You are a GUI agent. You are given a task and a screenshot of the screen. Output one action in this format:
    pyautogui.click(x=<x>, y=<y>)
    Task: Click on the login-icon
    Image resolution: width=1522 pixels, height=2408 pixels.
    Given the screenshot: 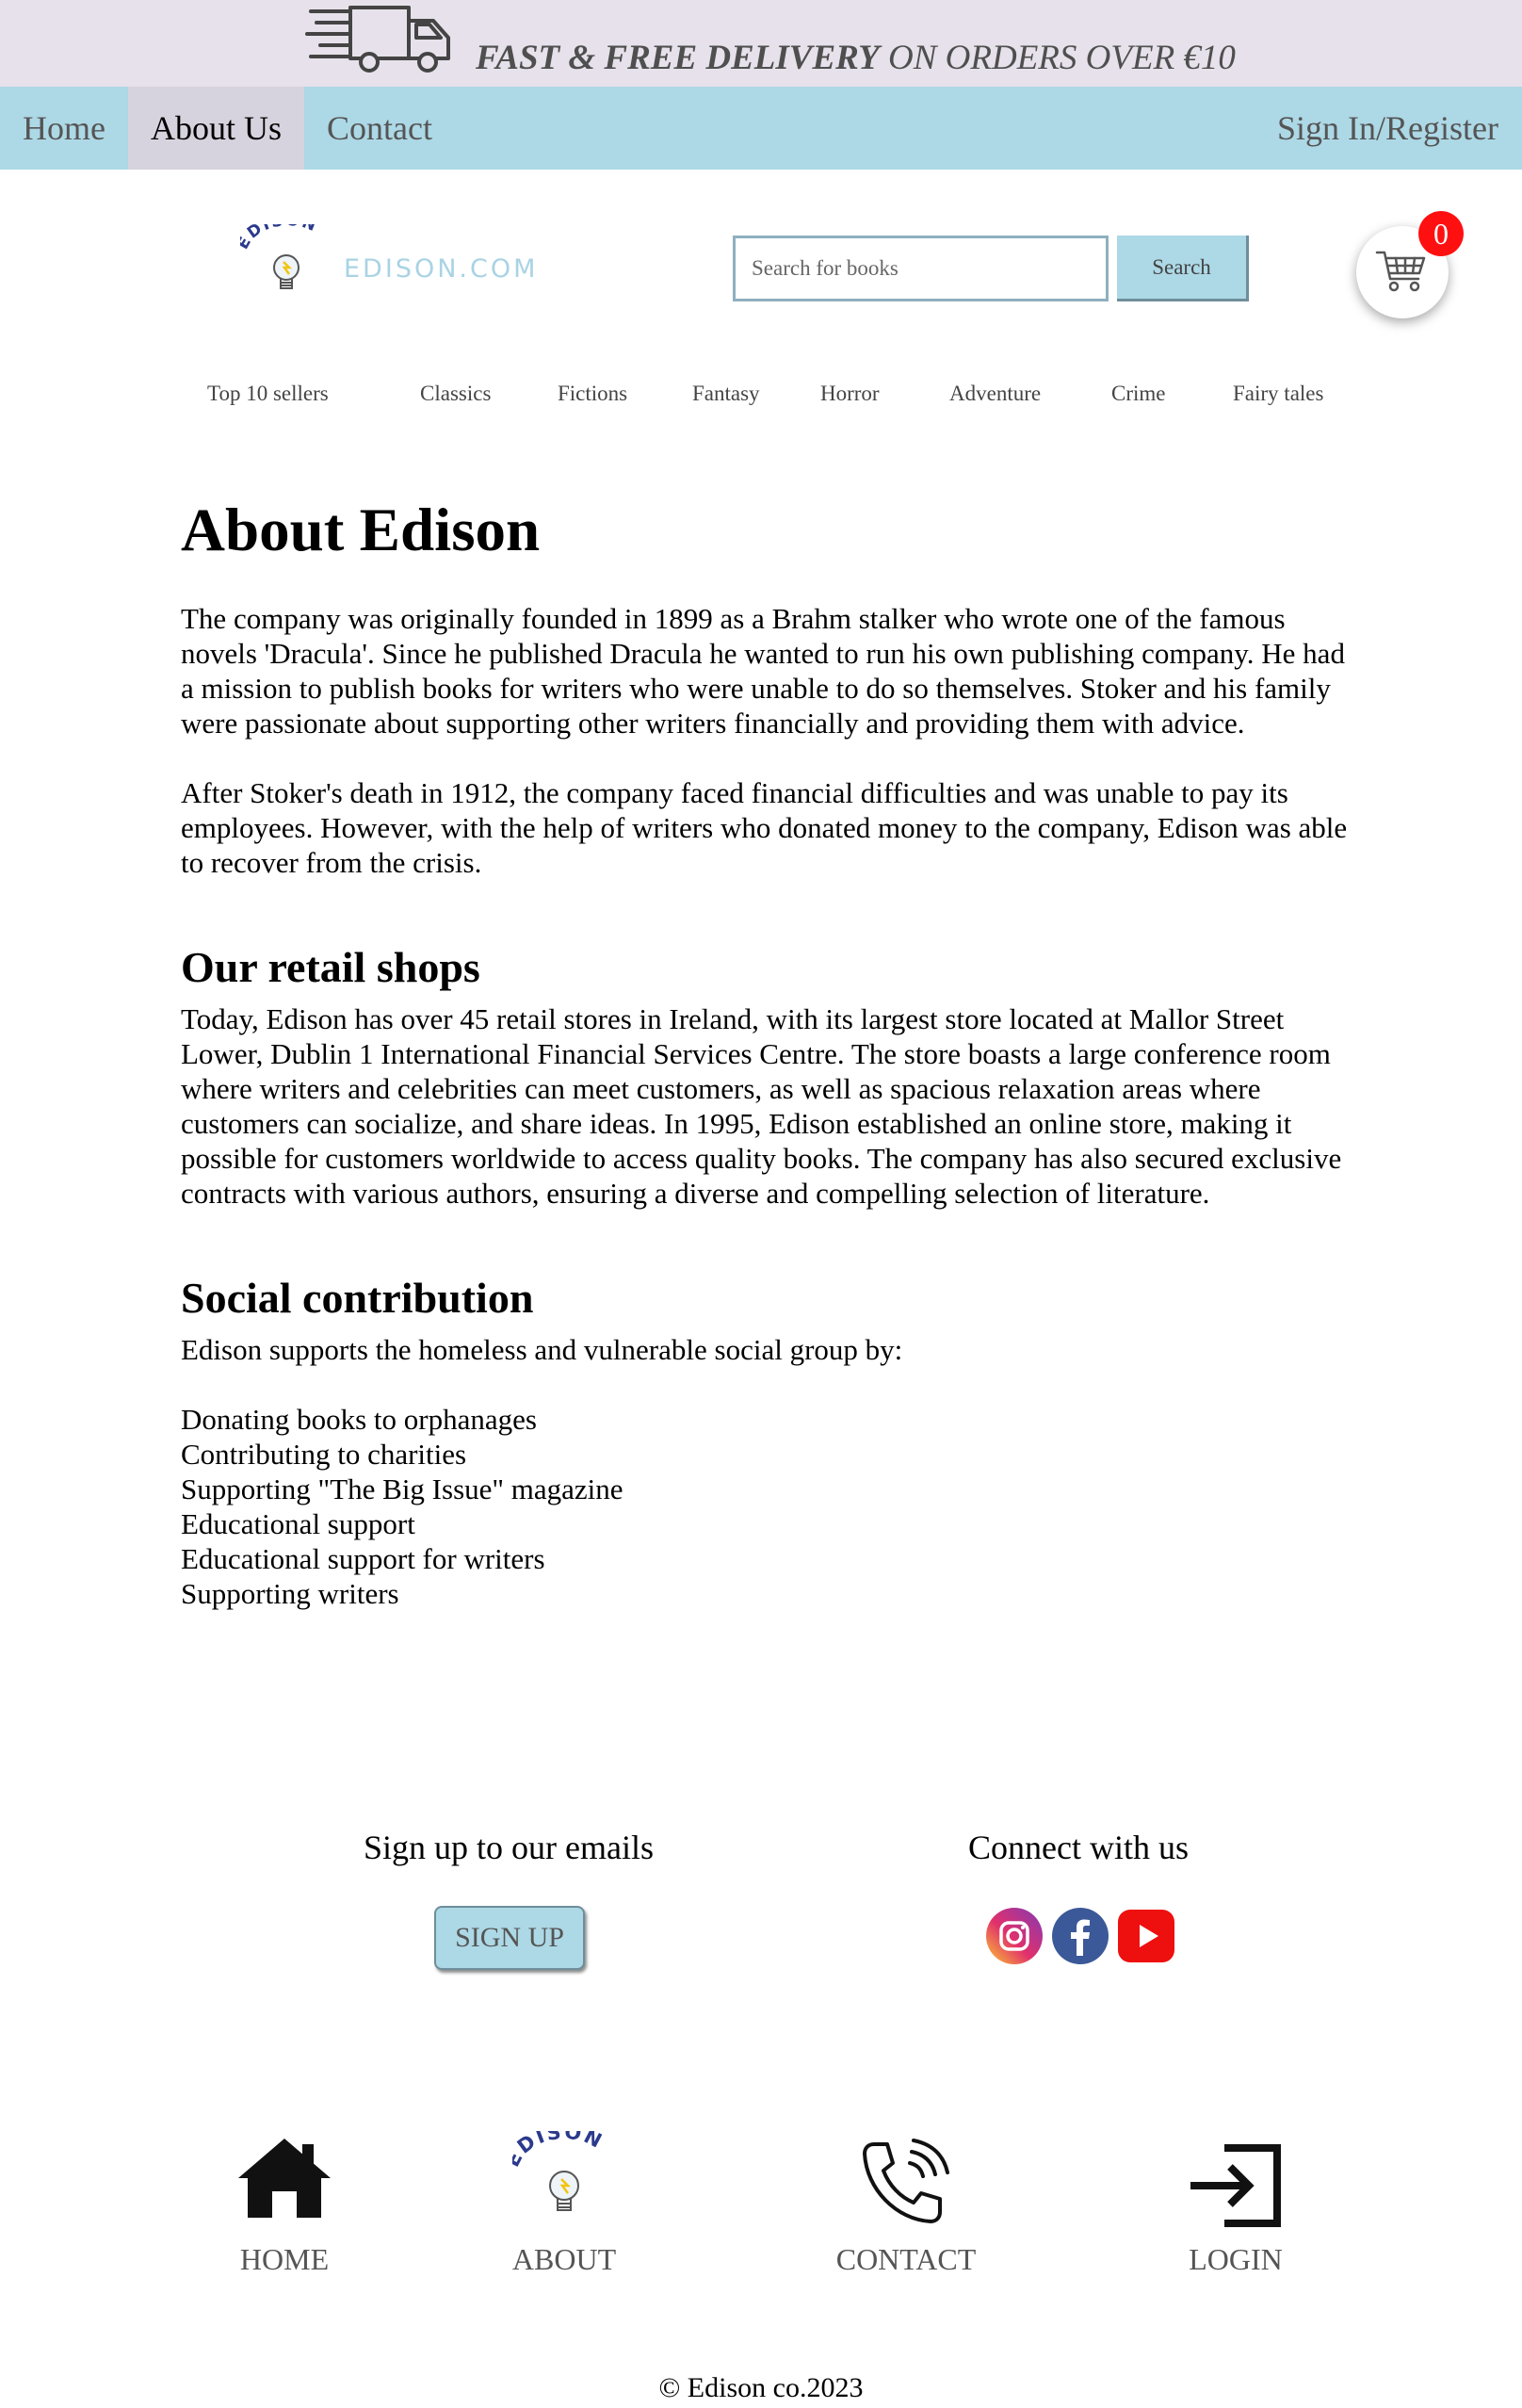 What is the action you would take?
    pyautogui.click(x=1236, y=2185)
    